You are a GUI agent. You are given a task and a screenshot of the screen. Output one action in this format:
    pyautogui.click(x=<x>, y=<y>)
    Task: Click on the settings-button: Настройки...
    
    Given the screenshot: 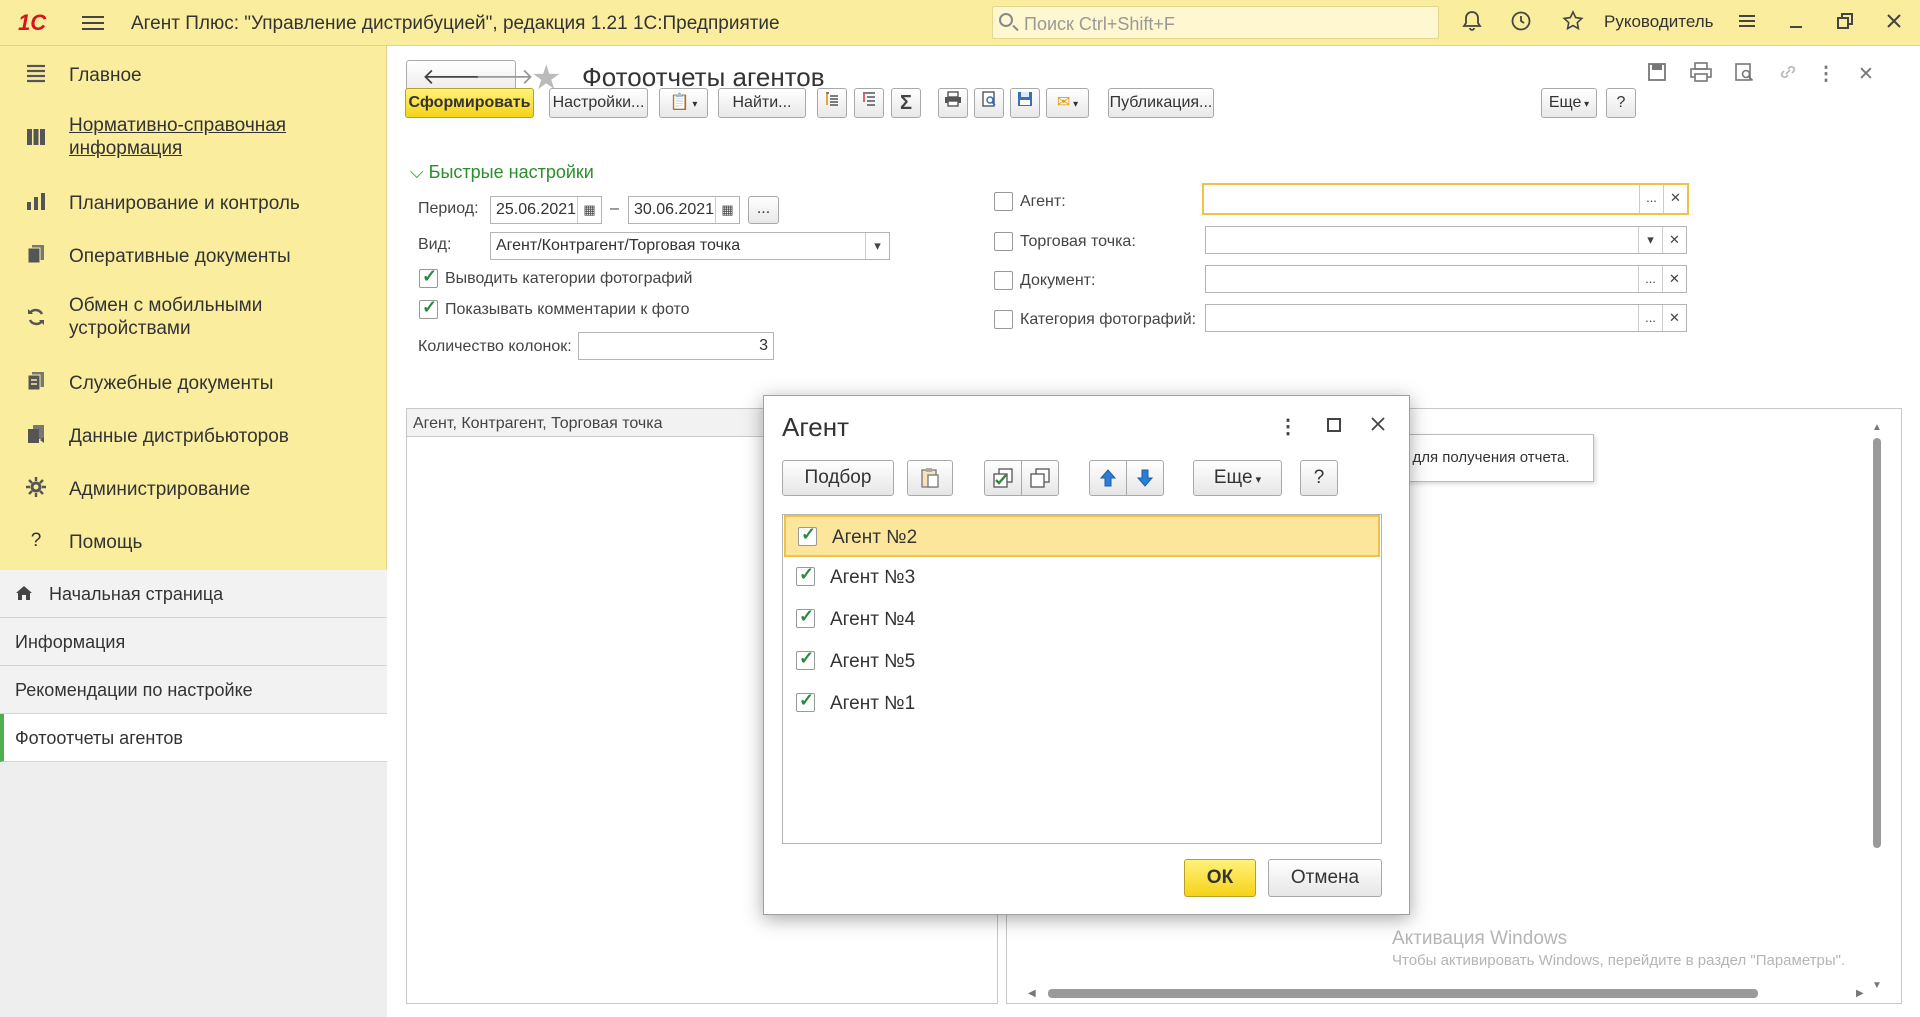 What is the action you would take?
    pyautogui.click(x=598, y=103)
    